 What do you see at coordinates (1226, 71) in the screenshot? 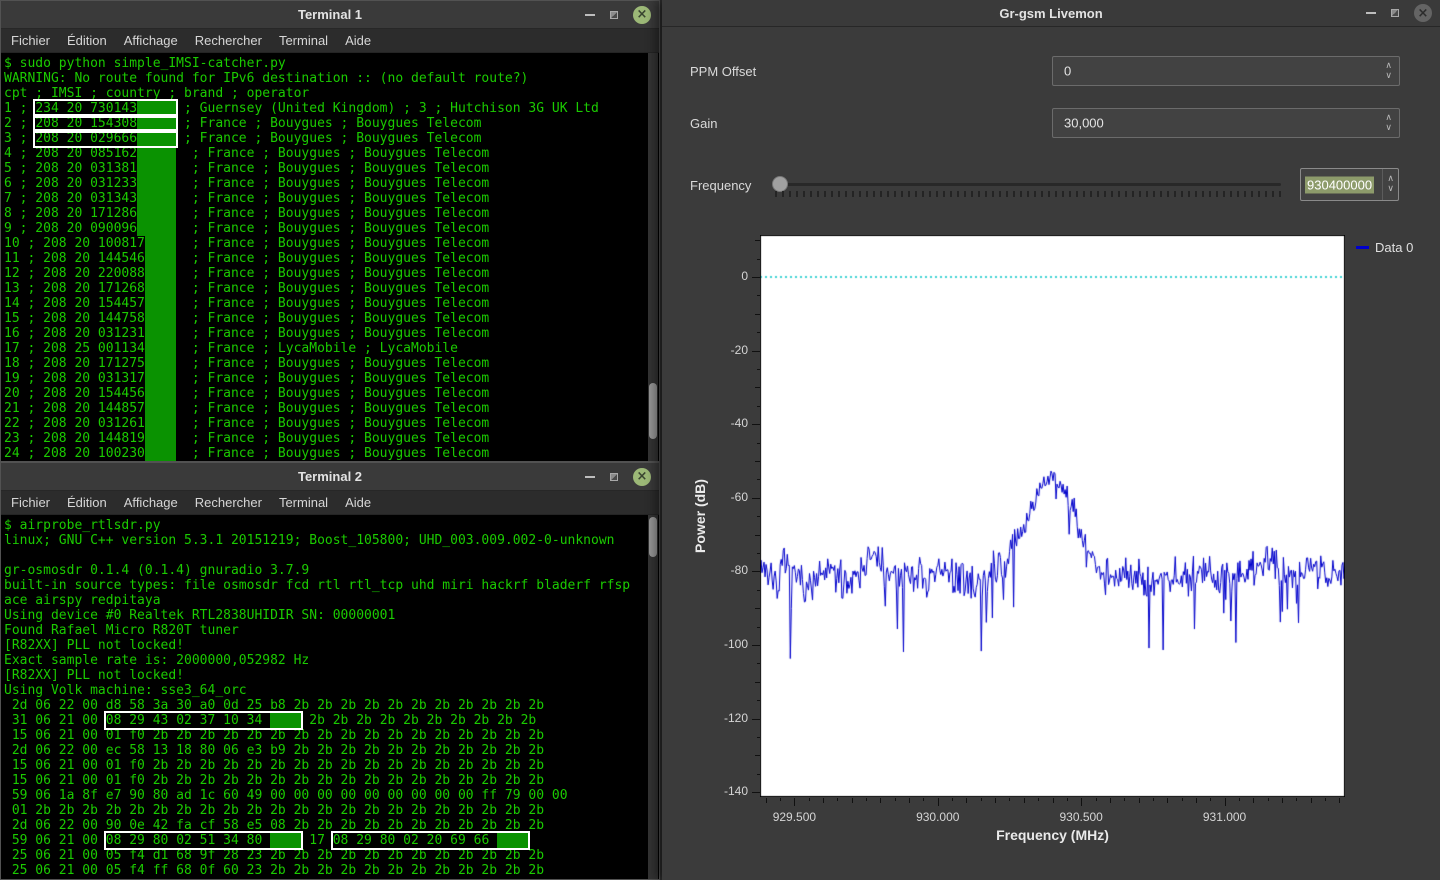
I see `ppm-offset-input: 0 ∧ ∨` at bounding box center [1226, 71].